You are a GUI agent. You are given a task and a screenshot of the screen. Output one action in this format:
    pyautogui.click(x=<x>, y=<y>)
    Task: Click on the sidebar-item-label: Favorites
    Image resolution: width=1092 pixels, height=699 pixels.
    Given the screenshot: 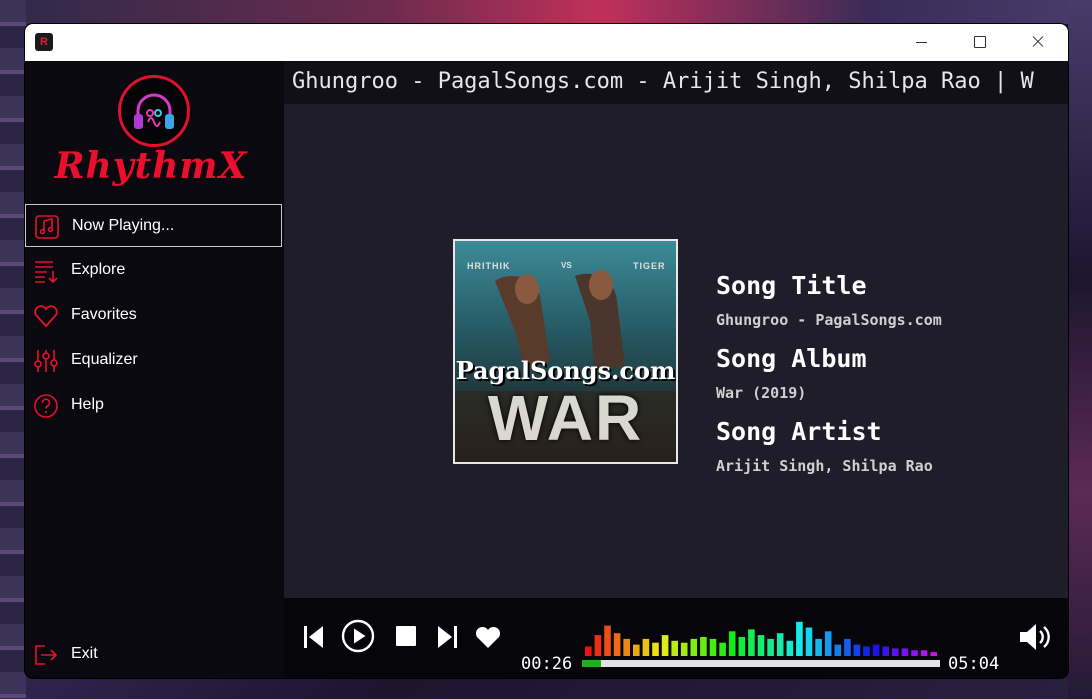 What is the action you would take?
    pyautogui.click(x=104, y=314)
    